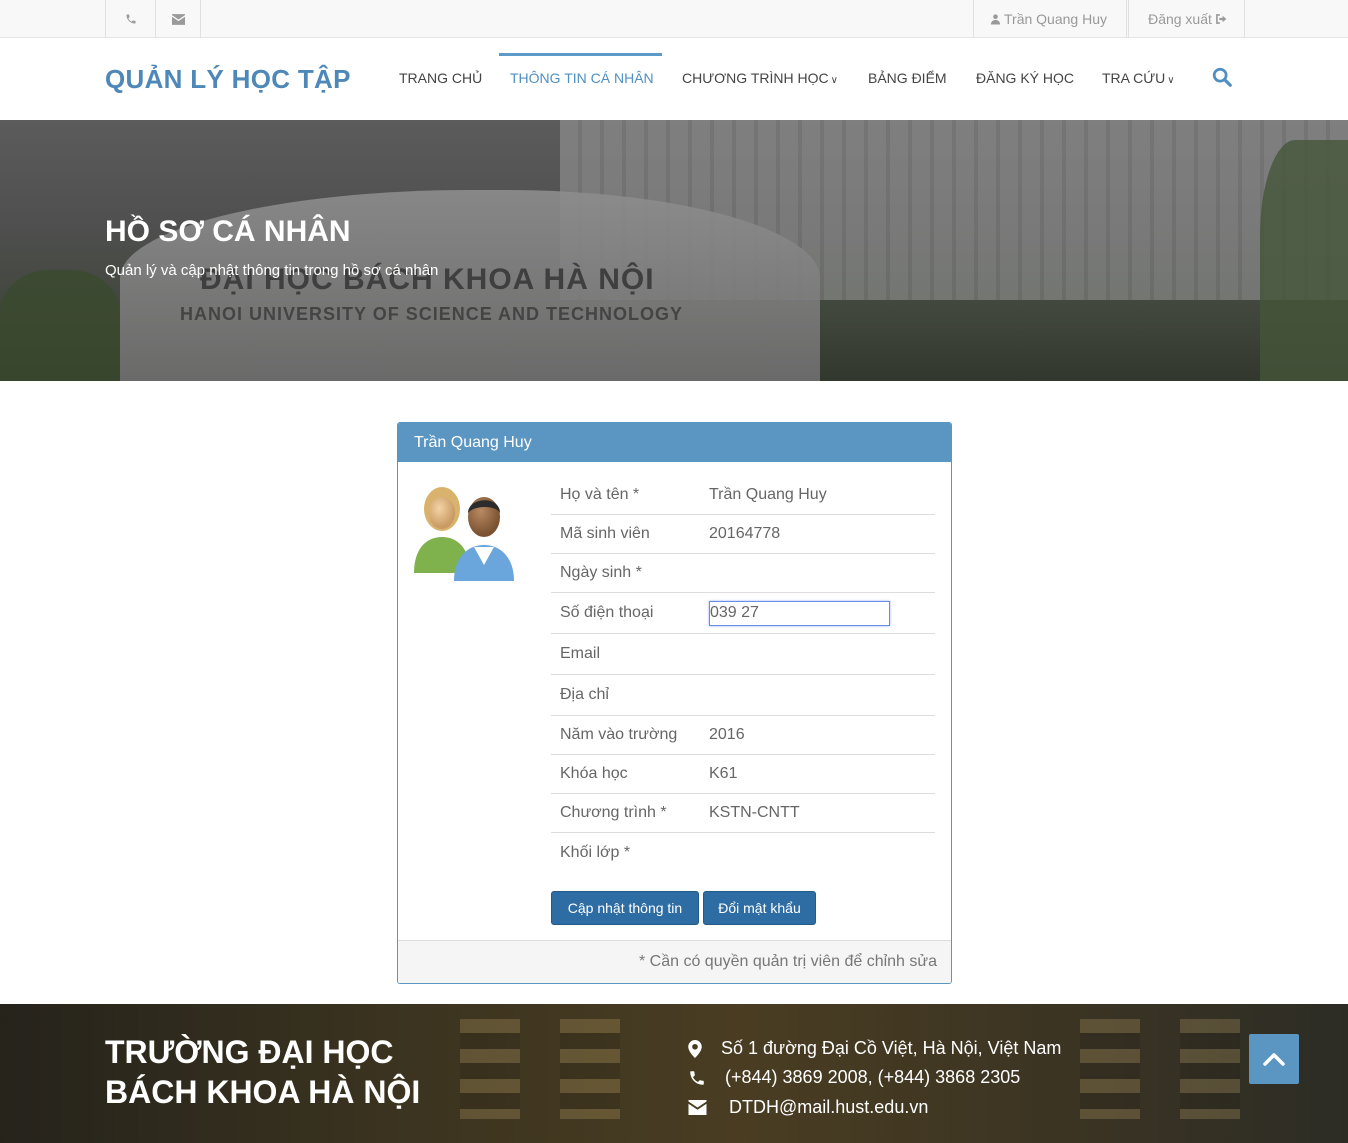 Image resolution: width=1348 pixels, height=1143 pixels. I want to click on field-value: K61, so click(723, 773).